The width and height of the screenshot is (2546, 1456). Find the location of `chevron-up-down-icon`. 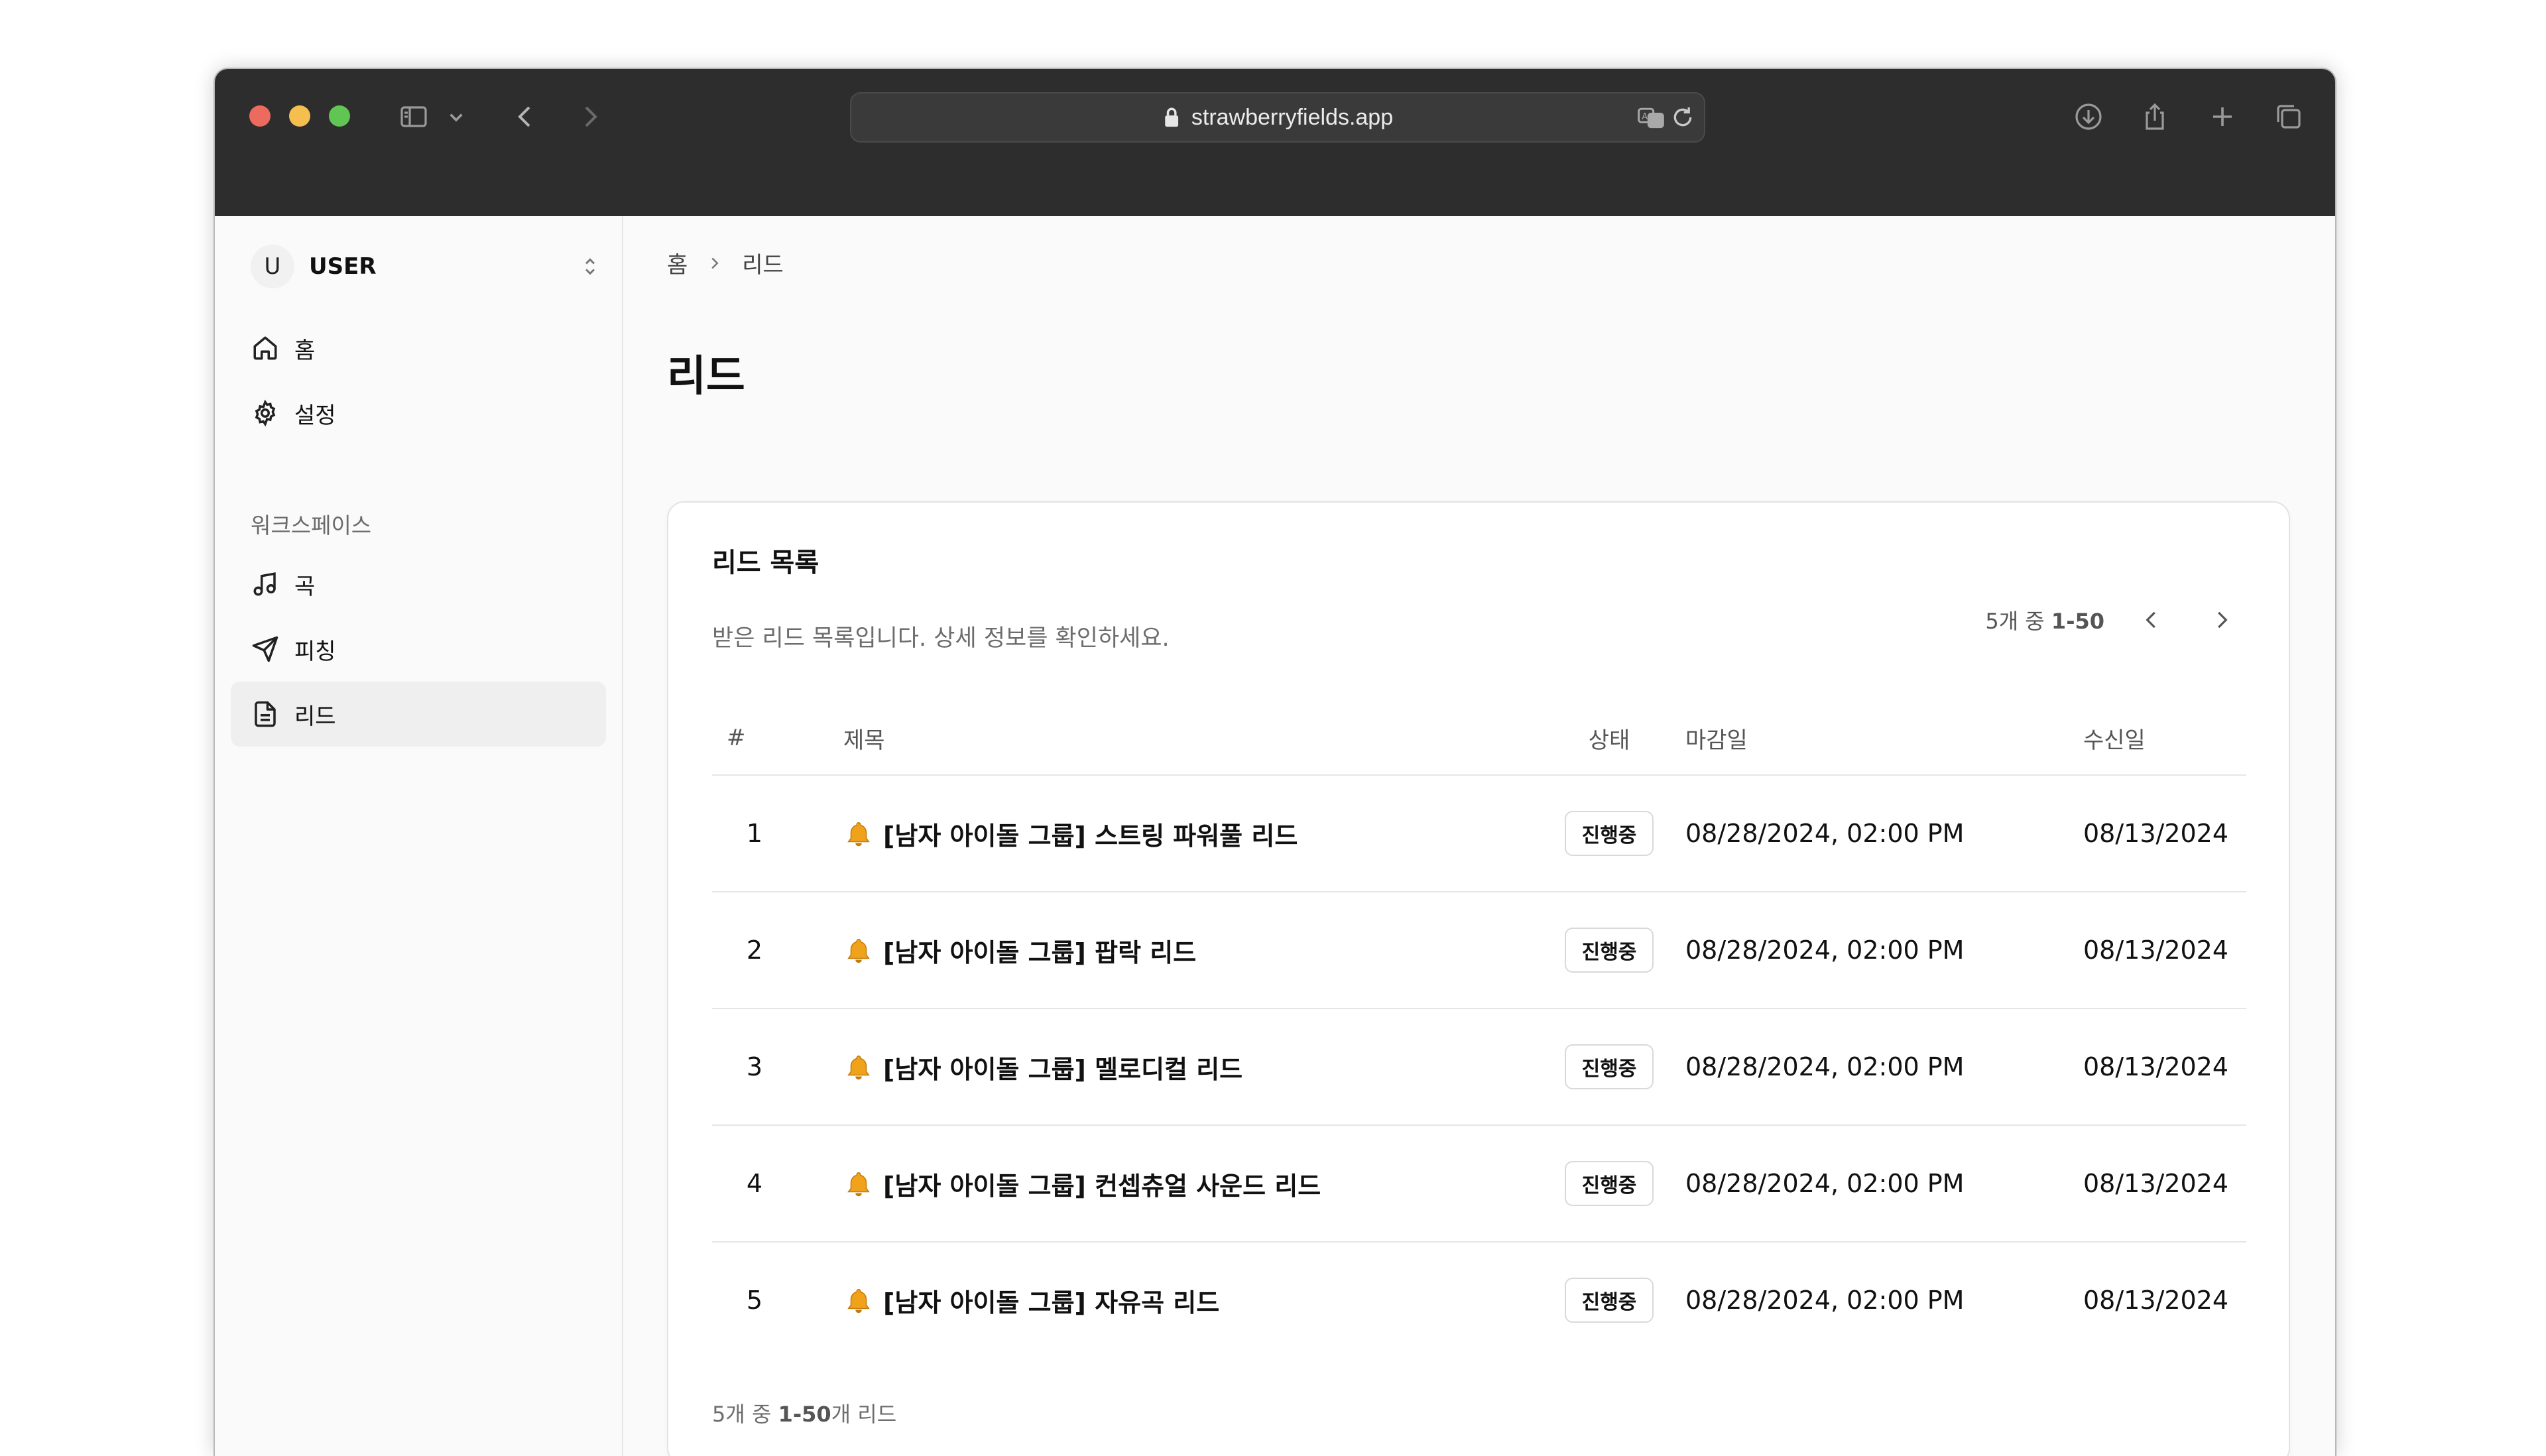

chevron-up-down-icon is located at coordinates (590, 266).